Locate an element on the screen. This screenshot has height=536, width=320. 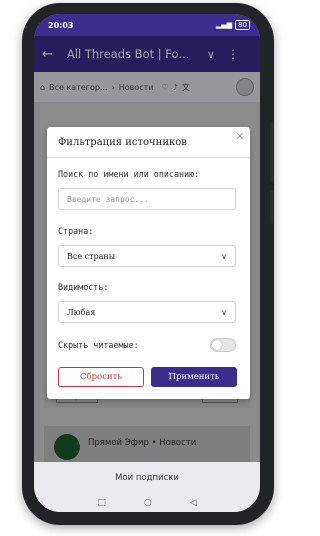
status-time: 20:03 is located at coordinates (61, 25).